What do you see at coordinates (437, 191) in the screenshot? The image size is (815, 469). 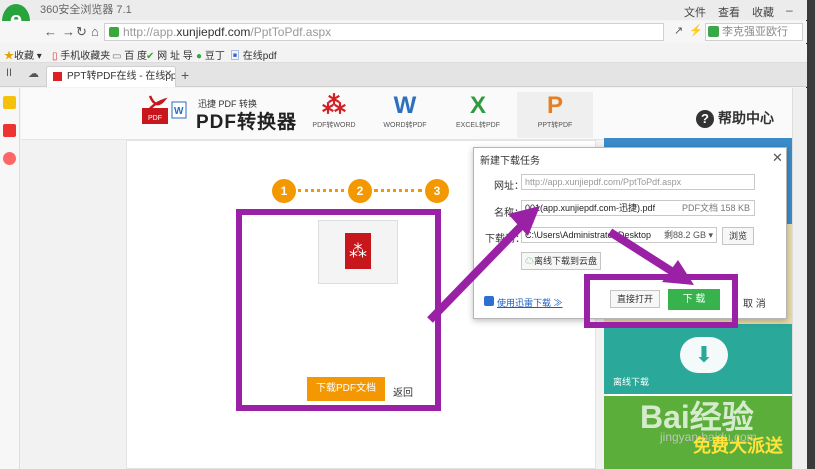 I see `step-3: 3` at bounding box center [437, 191].